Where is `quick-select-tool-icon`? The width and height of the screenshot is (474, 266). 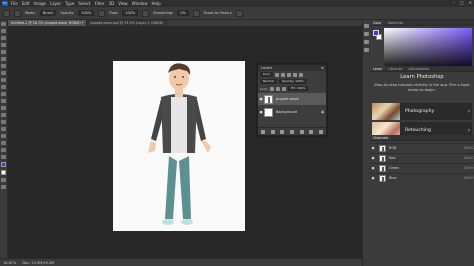 quick-select-tool-icon is located at coordinates (3, 45).